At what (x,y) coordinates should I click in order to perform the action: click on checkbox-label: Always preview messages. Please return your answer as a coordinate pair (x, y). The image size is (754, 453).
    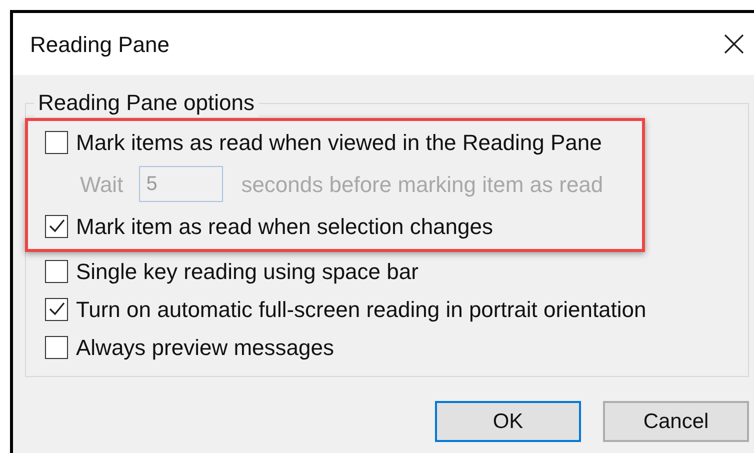
    Looking at the image, I should click on (205, 348).